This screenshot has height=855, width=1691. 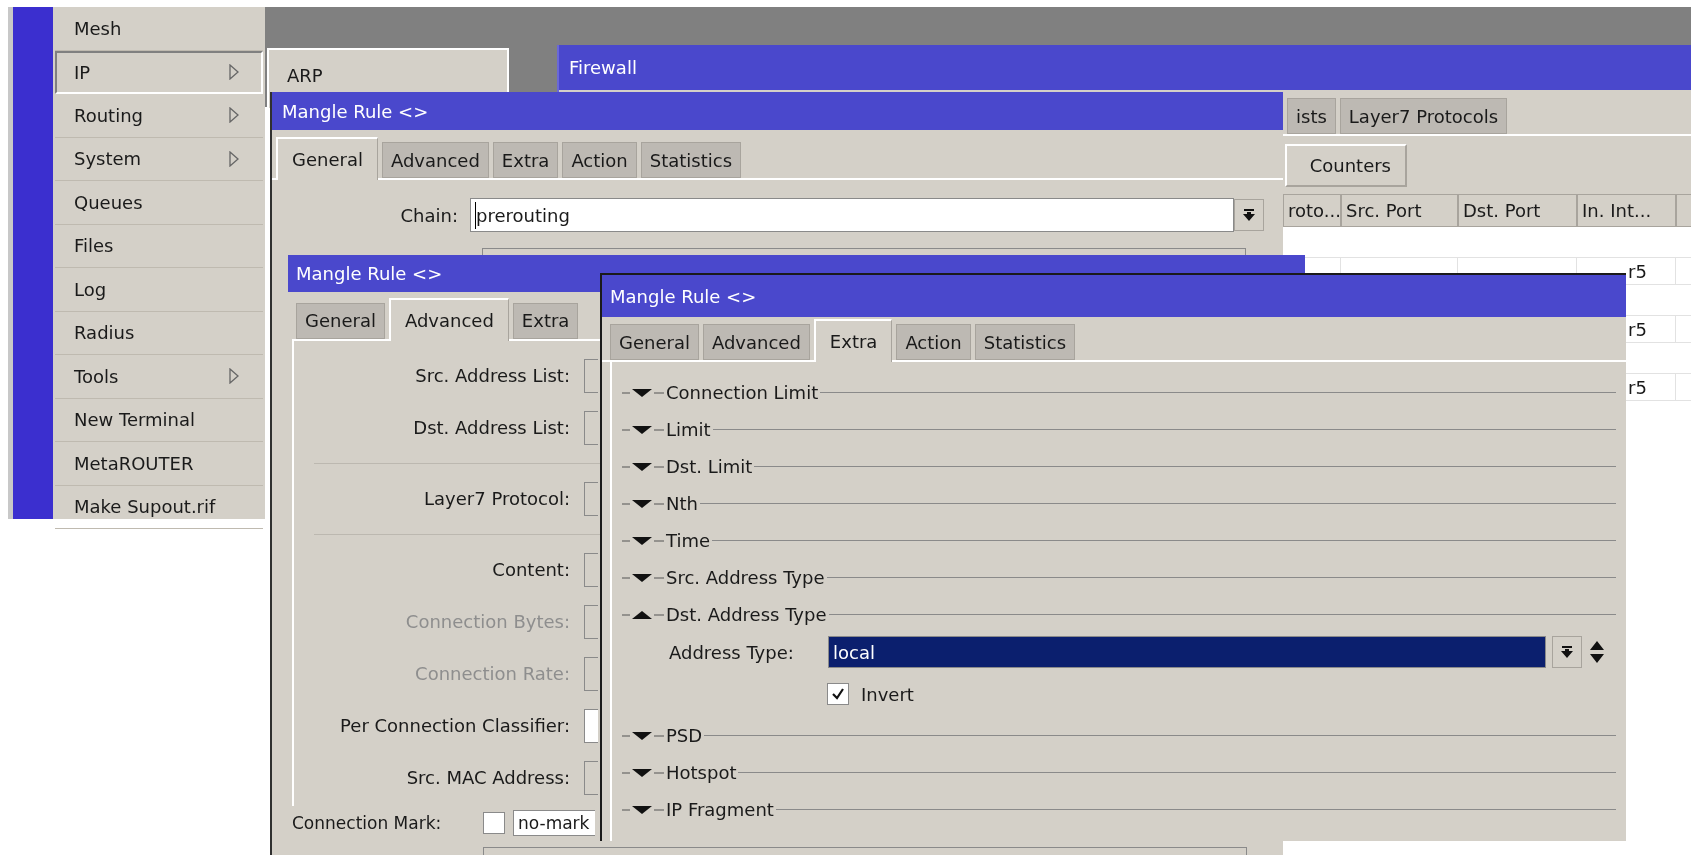 I want to click on menu-item: System, so click(x=159, y=159).